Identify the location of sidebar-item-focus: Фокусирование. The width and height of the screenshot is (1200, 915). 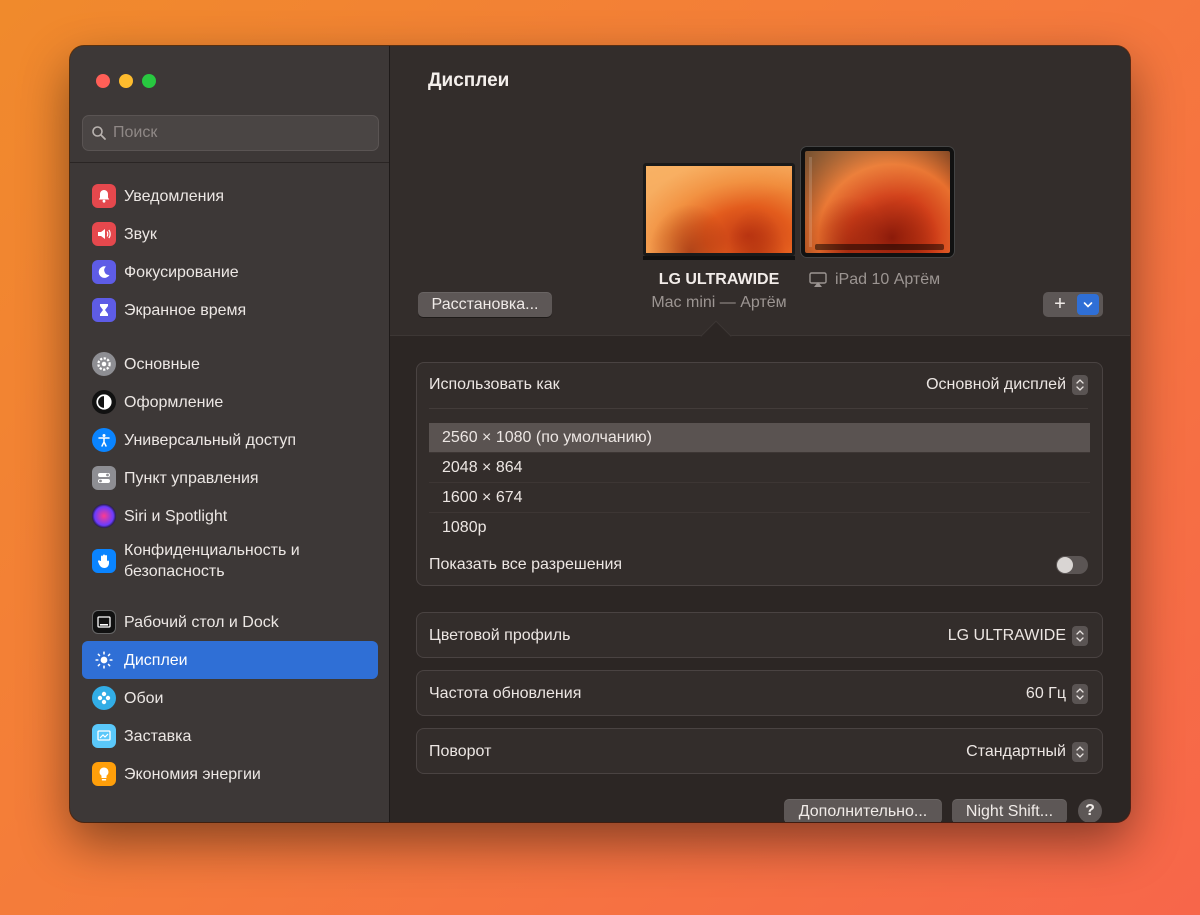
(230, 272).